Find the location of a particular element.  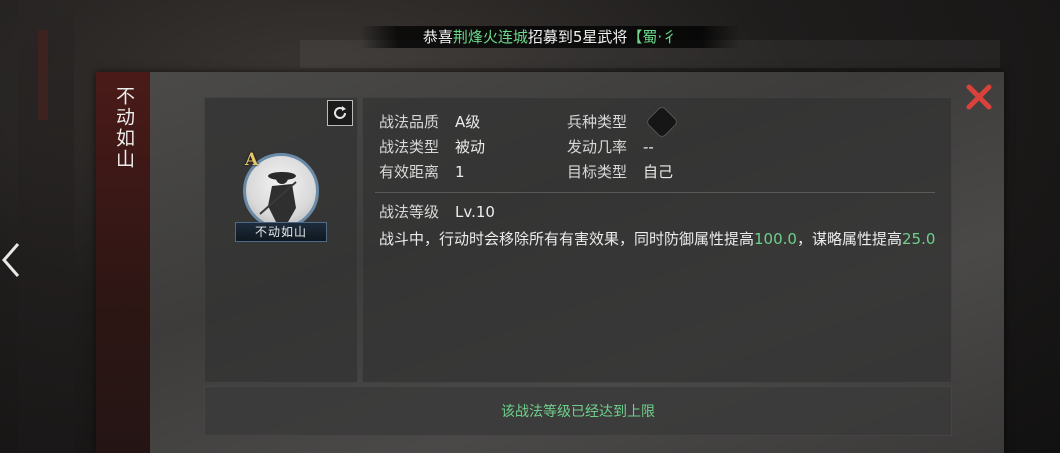

back-chevron-icon is located at coordinates (11, 260).